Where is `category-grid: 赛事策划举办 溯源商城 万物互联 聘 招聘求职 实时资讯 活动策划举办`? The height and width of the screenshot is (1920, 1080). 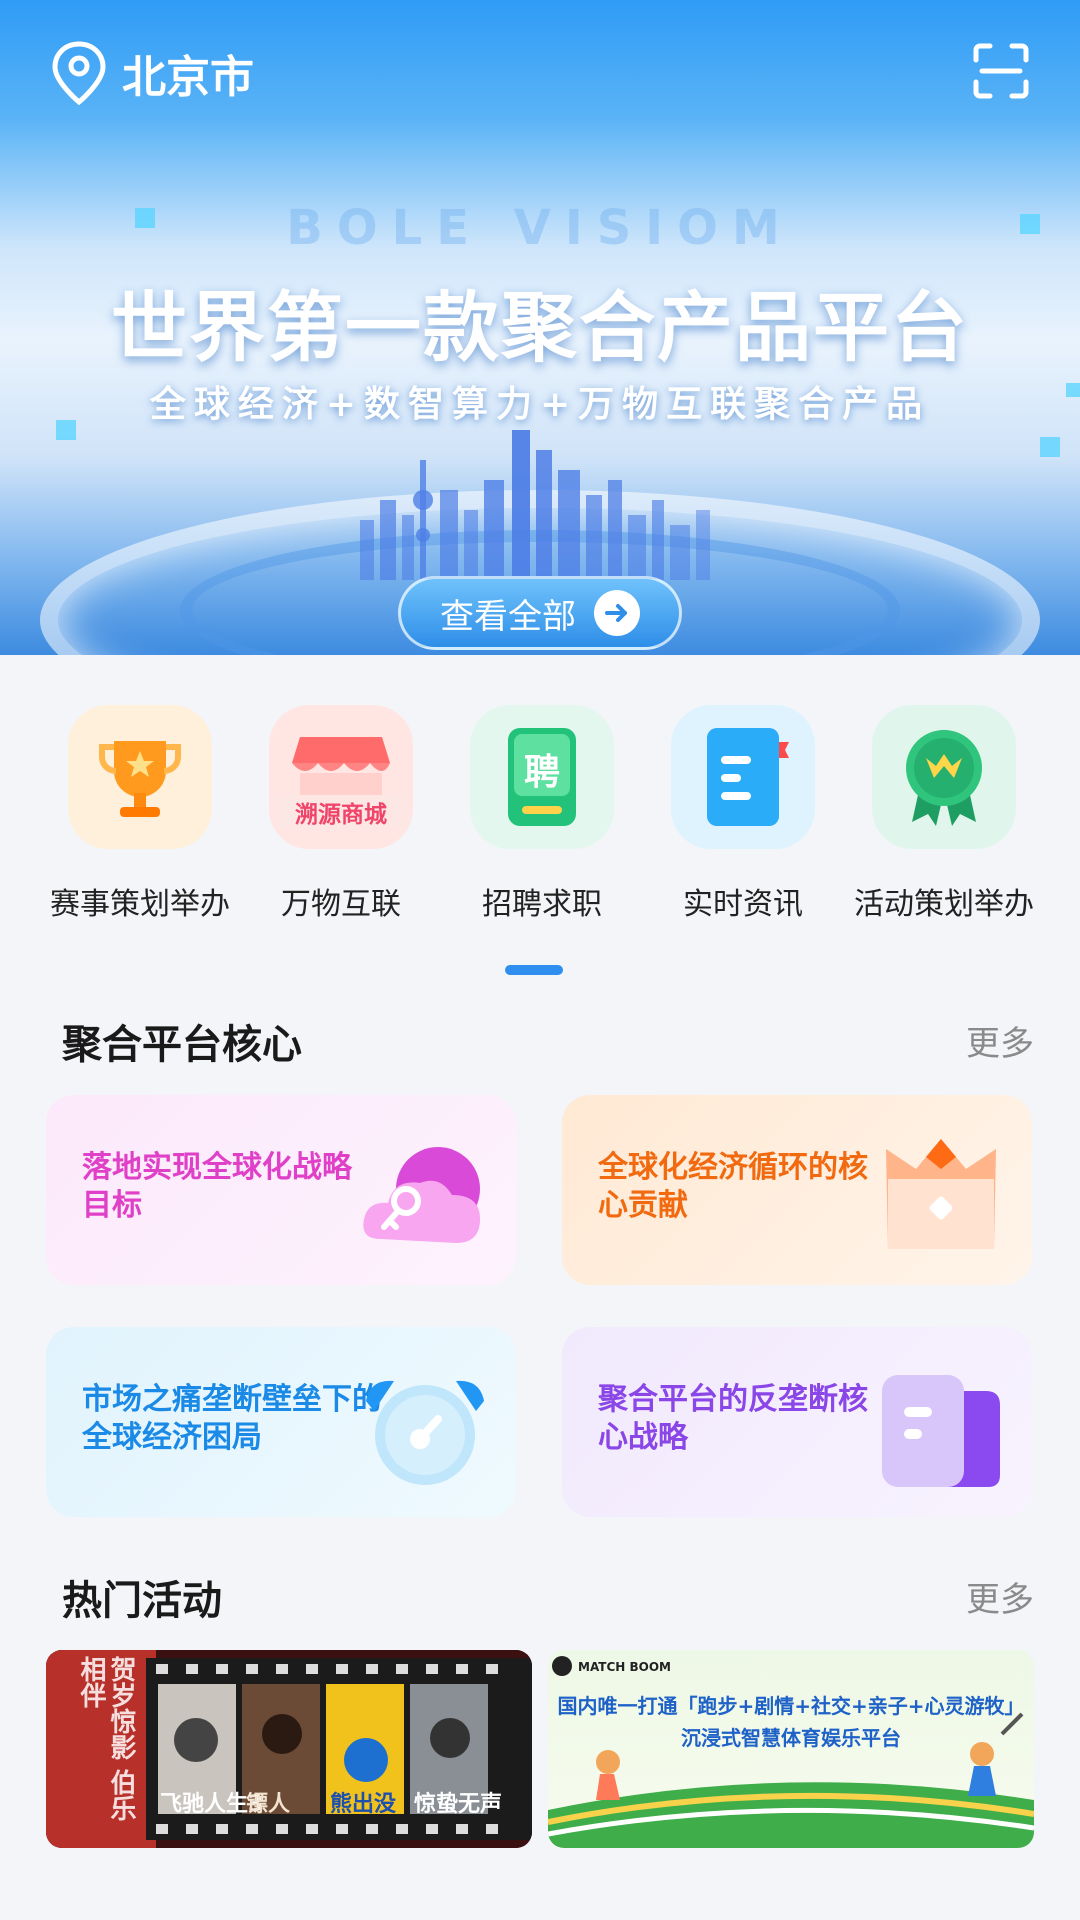
category-grid: 赛事策划举办 溯源商城 万物互联 聘 招聘求职 实时资讯 活动策划举办 is located at coordinates (540, 820).